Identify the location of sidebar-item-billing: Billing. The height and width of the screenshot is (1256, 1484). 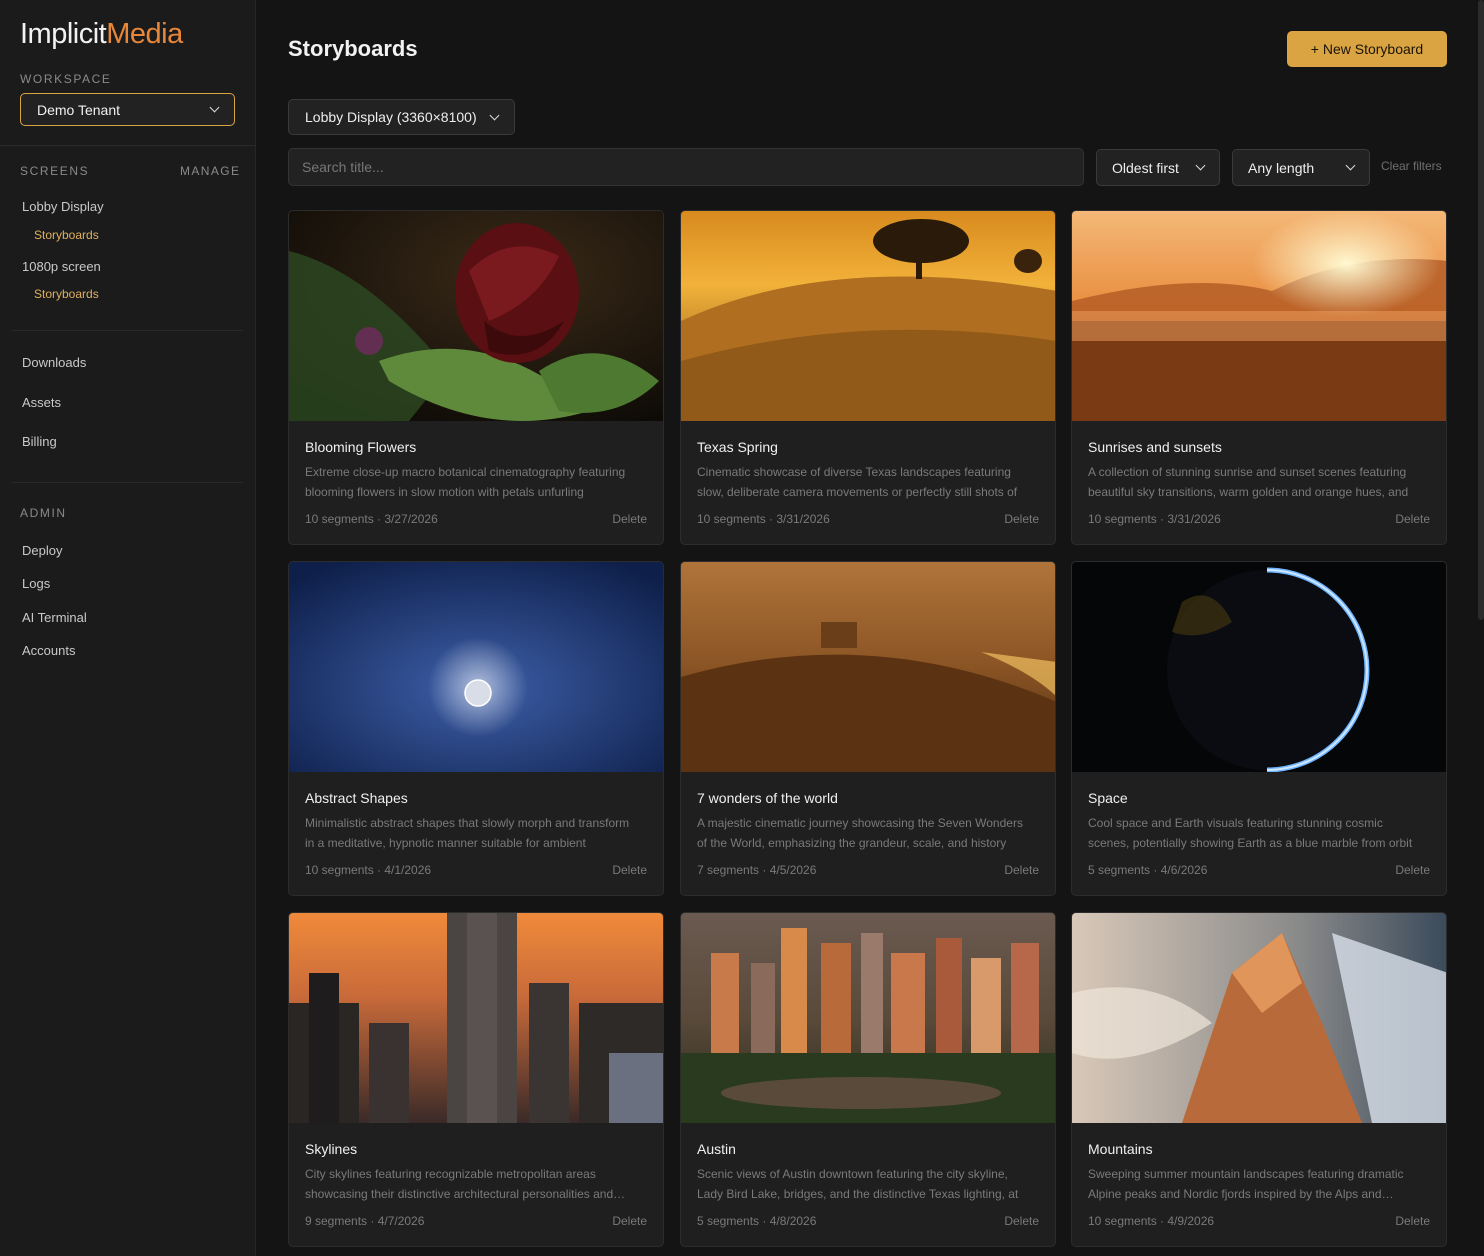
(39, 441).